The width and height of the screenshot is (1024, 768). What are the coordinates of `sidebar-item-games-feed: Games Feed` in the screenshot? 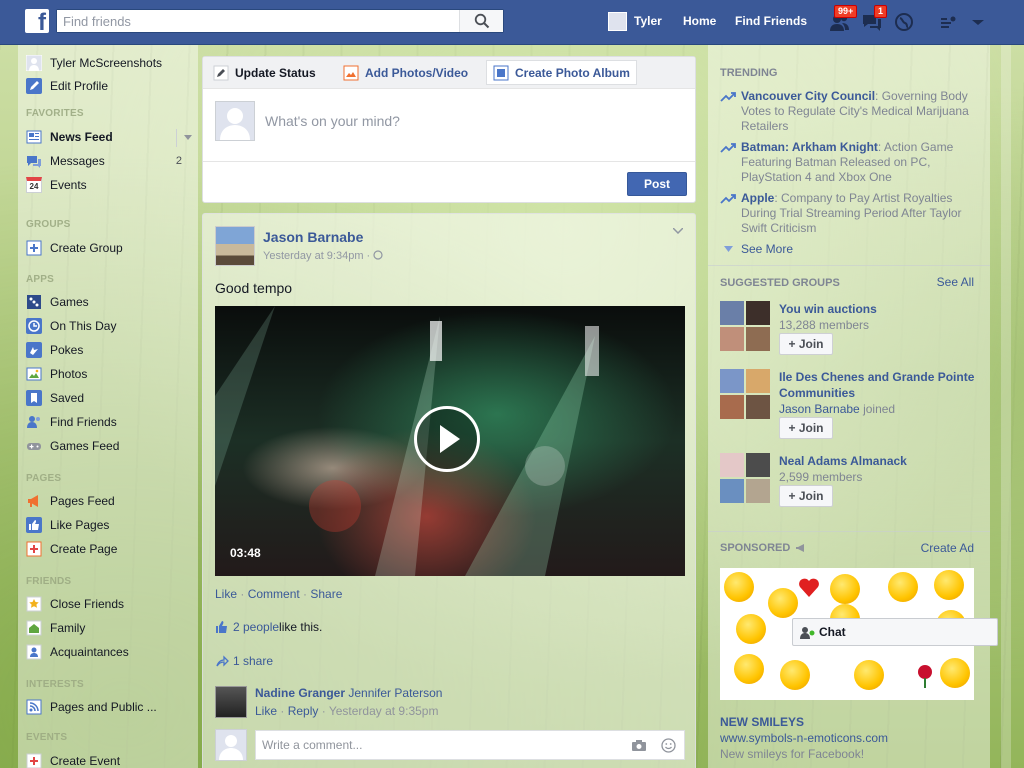 It's located at (111, 446).